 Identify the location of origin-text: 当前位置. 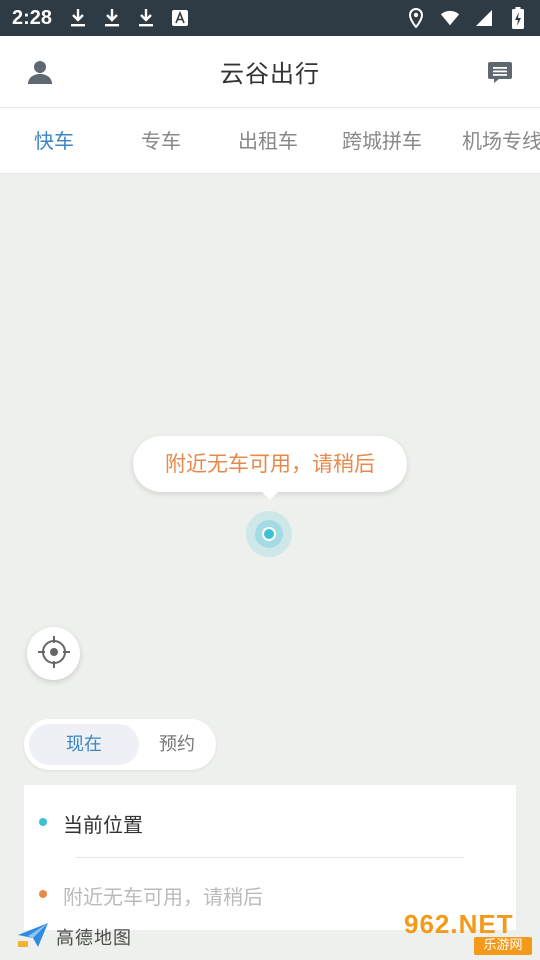
(103, 825).